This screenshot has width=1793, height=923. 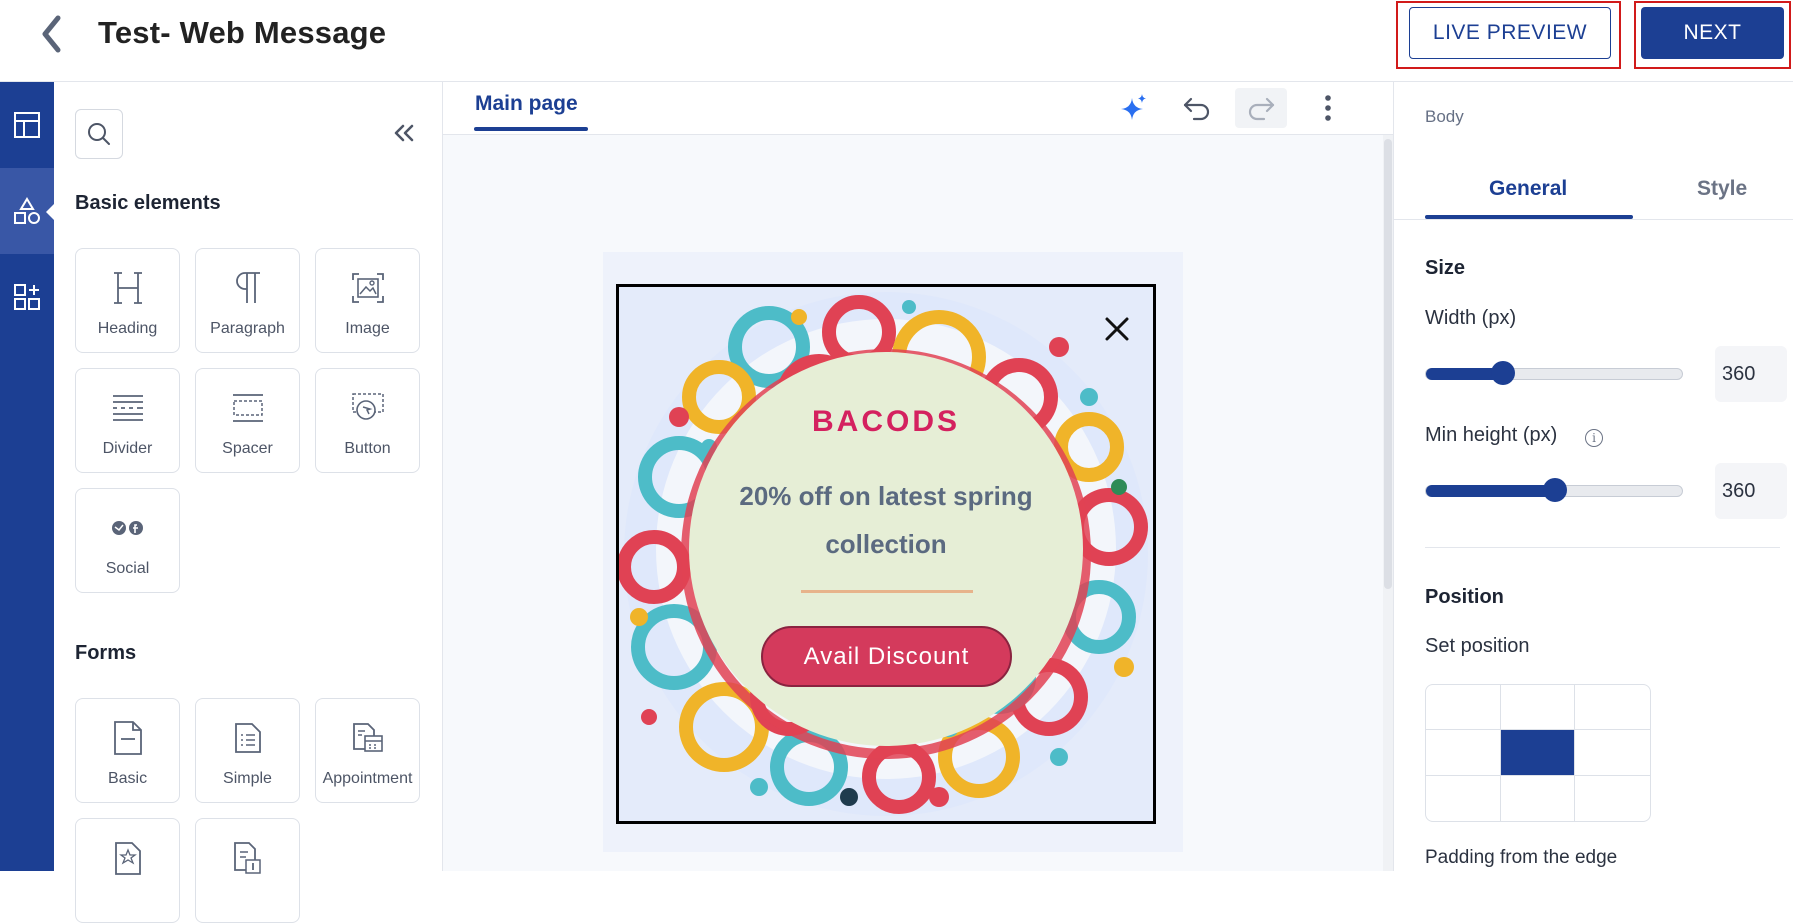 I want to click on redo-button, so click(x=1261, y=108).